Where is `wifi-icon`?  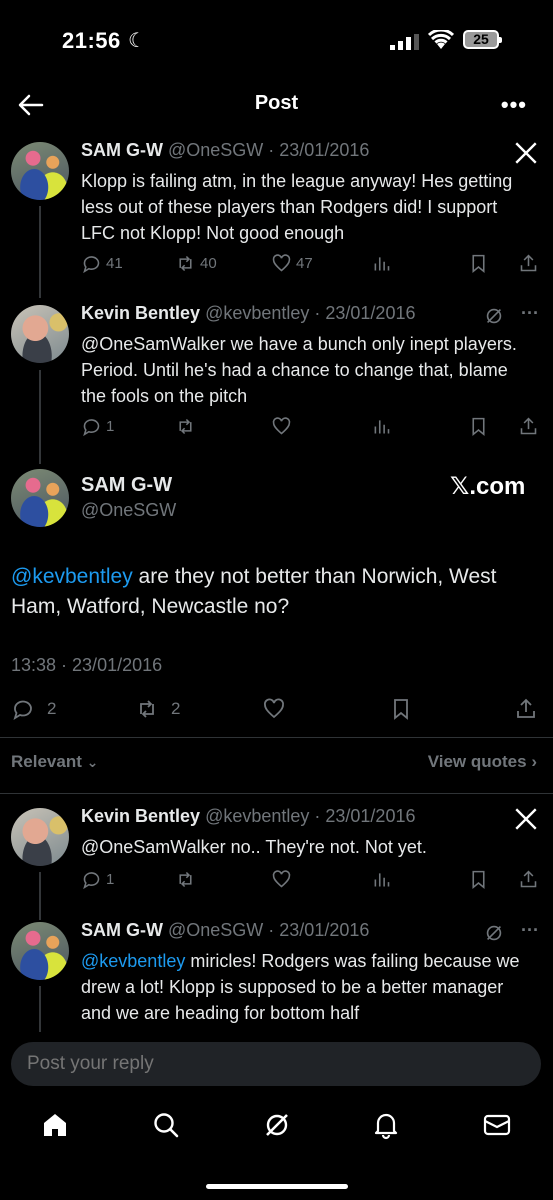
wifi-icon is located at coordinates (441, 39).